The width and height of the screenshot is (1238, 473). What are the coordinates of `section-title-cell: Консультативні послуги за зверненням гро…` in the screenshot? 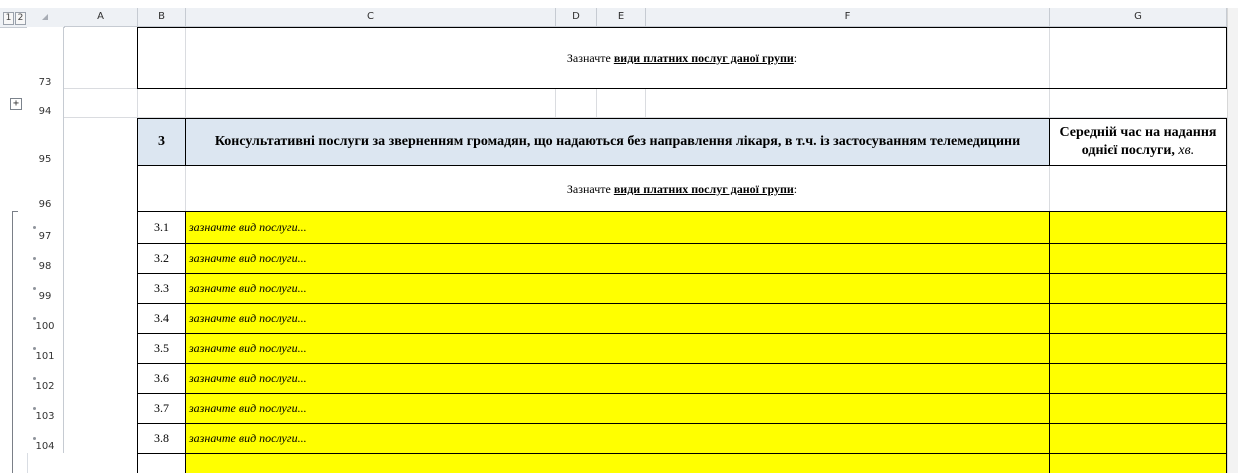 It's located at (617, 142).